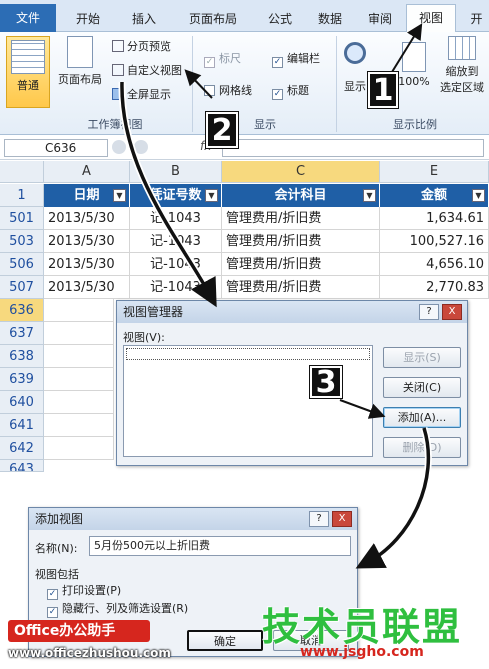 Image resolution: width=489 pixels, height=669 pixels. I want to click on step-badge-1: 1, so click(383, 90).